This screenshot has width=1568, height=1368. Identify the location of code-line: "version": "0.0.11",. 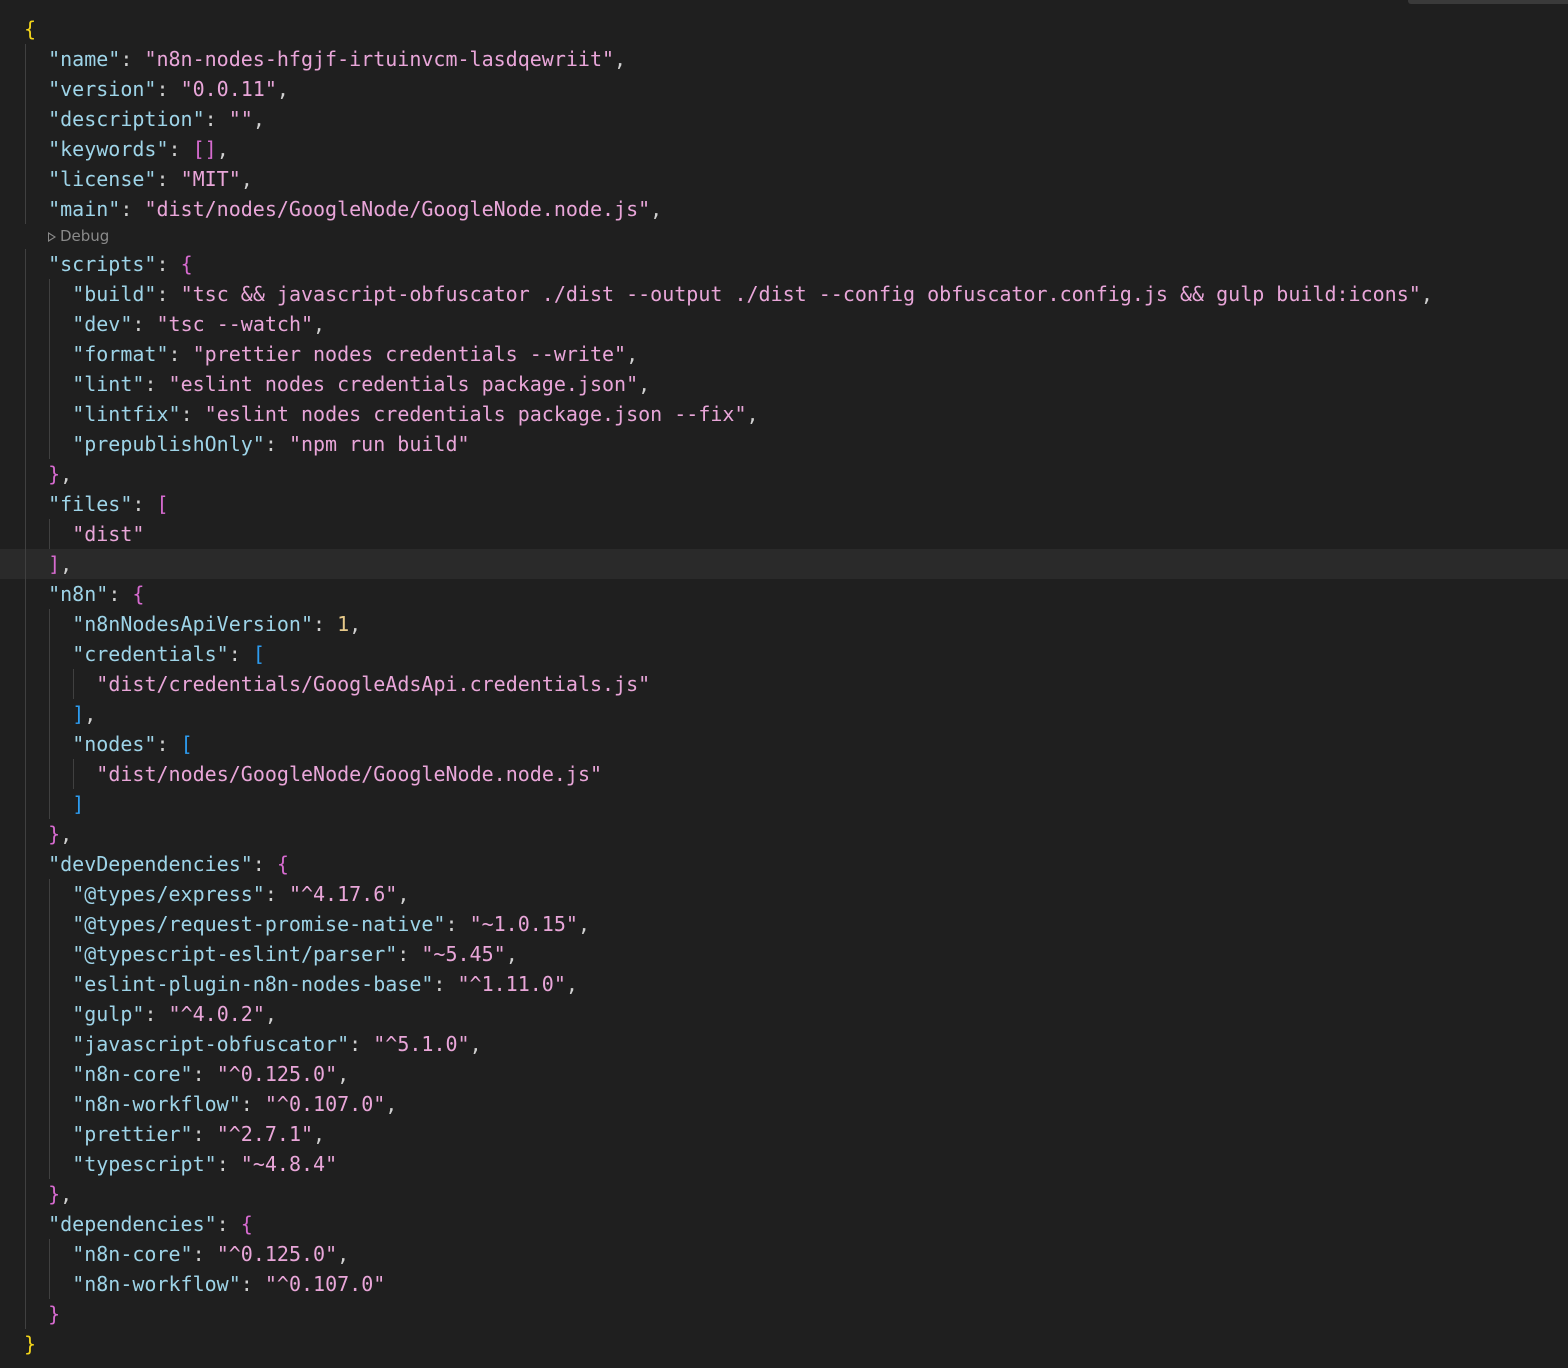
(784, 89).